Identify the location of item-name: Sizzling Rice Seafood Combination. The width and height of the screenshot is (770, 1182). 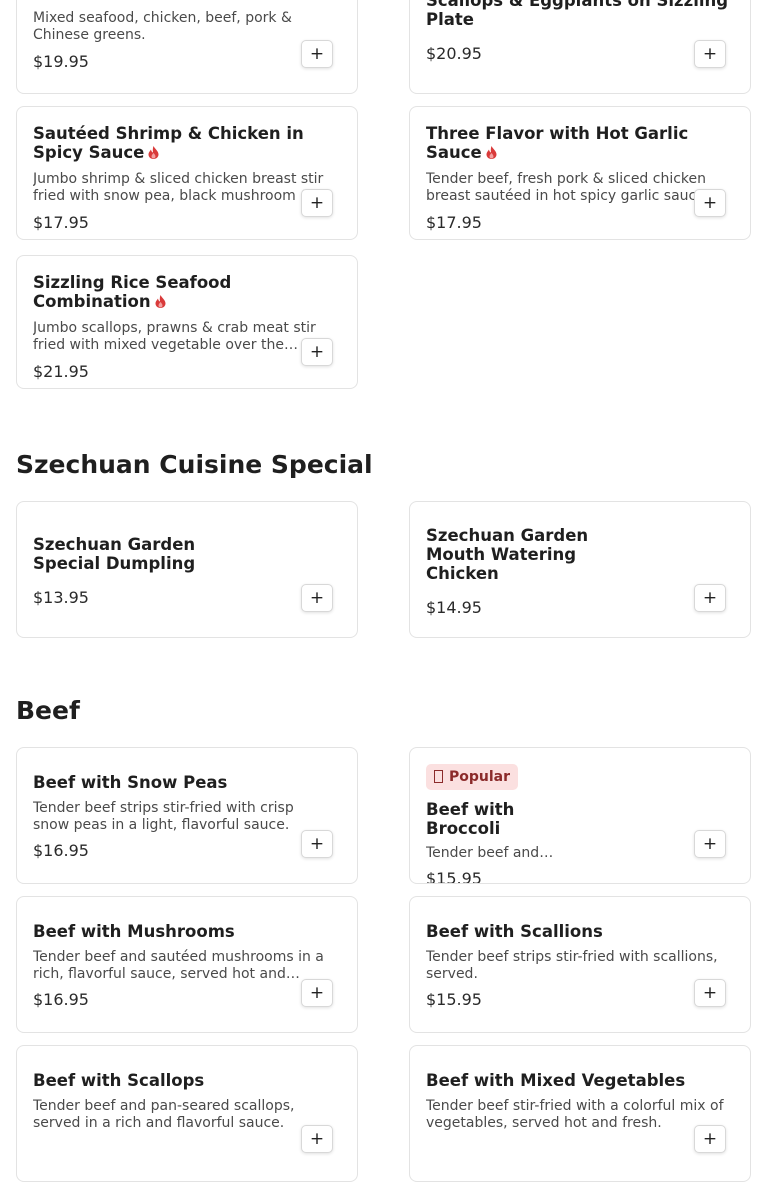
(163, 292).